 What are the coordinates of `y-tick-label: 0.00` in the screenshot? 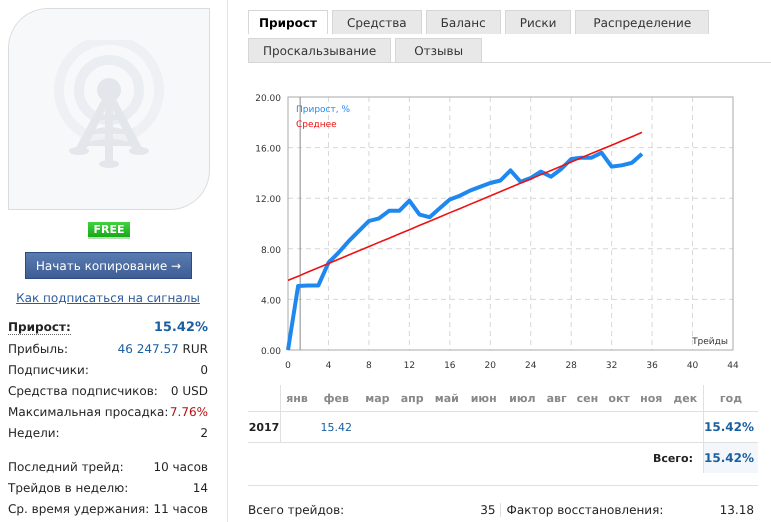 It's located at (270, 352).